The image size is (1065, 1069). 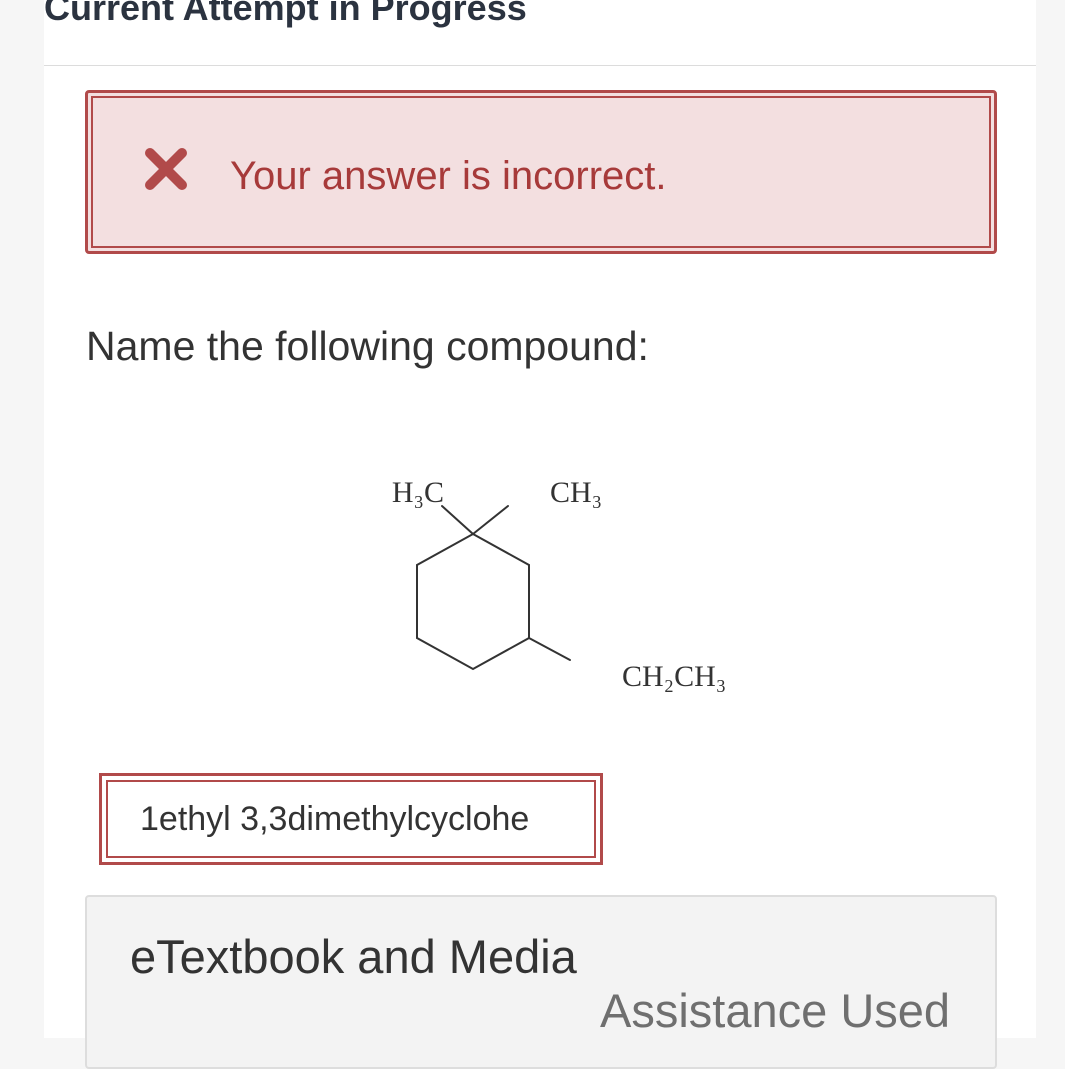 I want to click on incorrect-alert: Your answer is incorrect., so click(x=541, y=172).